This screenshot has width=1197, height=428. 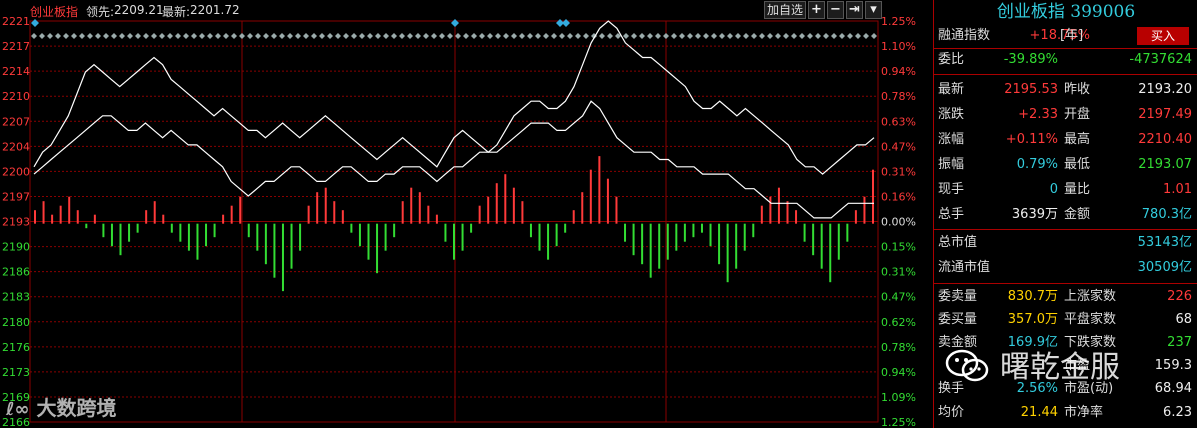 I want to click on add-to-watchlist-button: 加自选, so click(x=785, y=10).